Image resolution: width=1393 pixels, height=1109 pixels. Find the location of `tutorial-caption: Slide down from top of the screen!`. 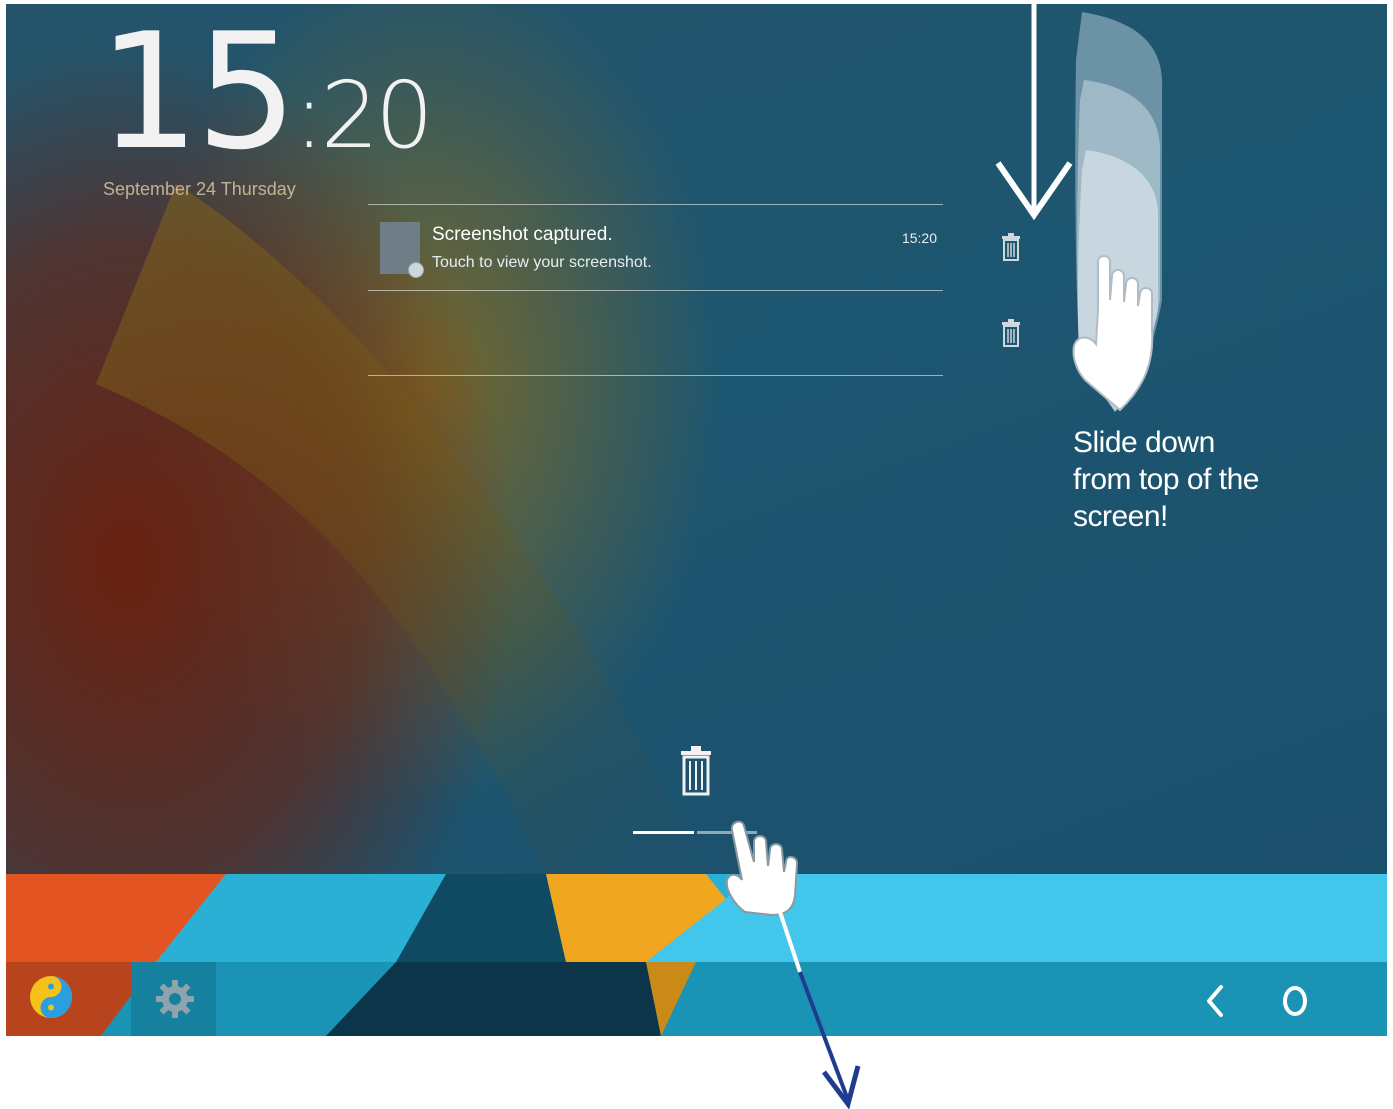

tutorial-caption: Slide down from top of the screen! is located at coordinates (1166, 479).